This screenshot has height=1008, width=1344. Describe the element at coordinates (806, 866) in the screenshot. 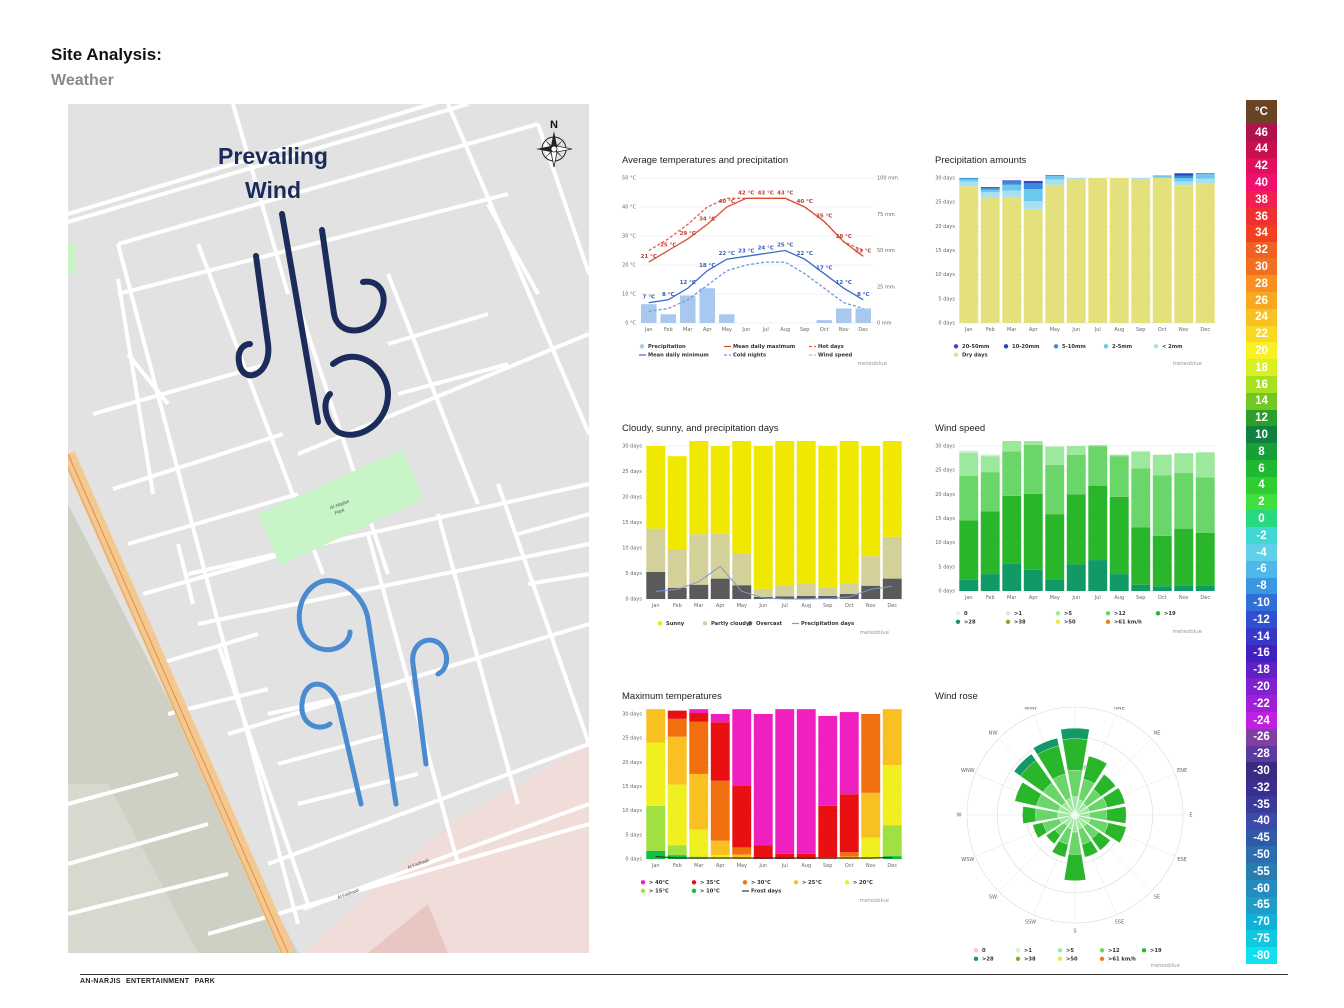

I see `x-tick-label: Aug` at that location.